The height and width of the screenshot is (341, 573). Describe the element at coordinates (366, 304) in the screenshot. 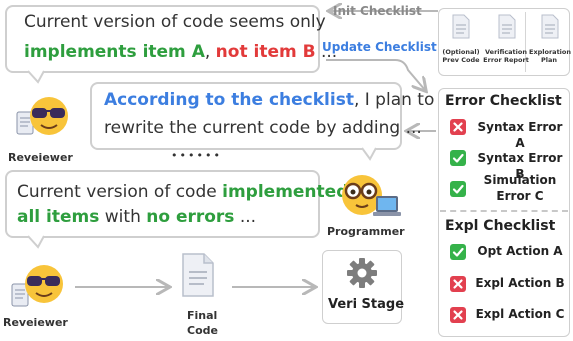

I see `veri-stage-label: Veri Stage` at that location.